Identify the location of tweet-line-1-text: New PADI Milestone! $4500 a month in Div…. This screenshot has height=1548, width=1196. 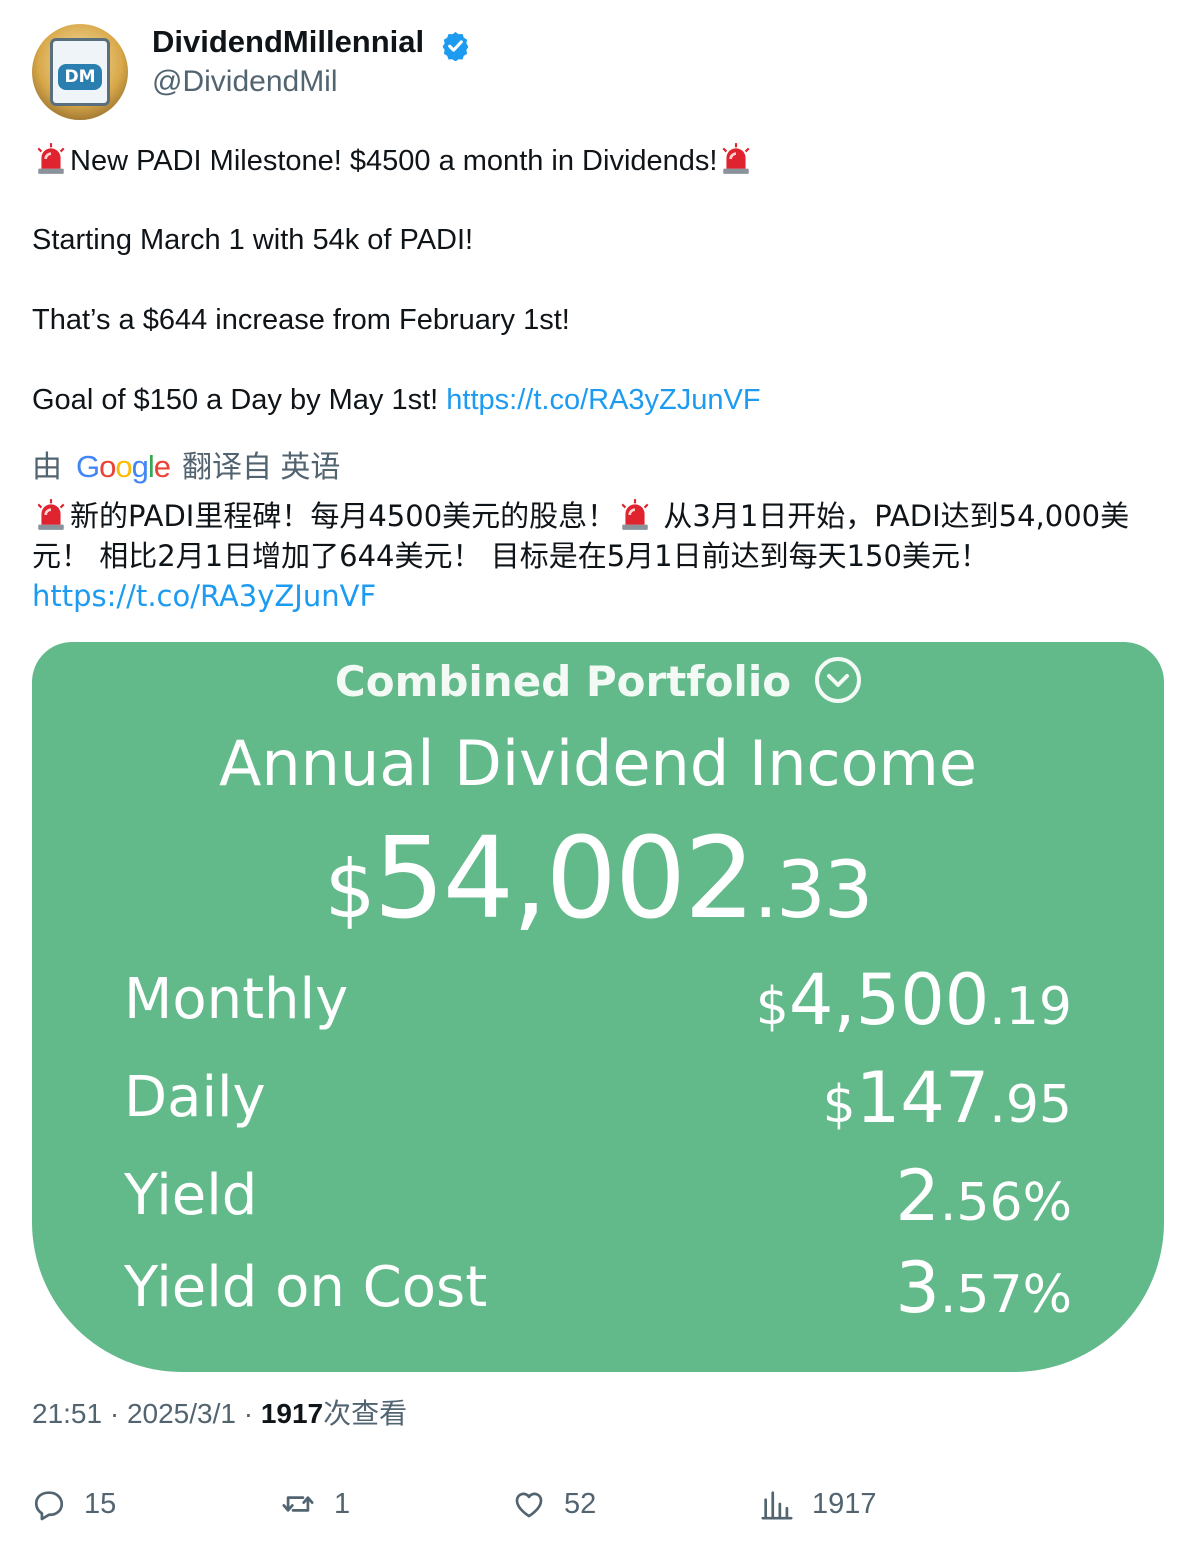
(394, 161).